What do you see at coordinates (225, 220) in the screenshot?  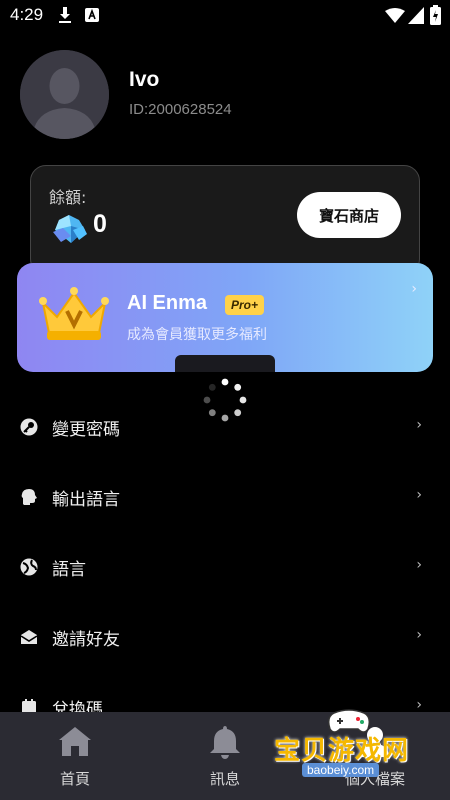 I see `balance-card: 餘額: 0 寶石商店` at bounding box center [225, 220].